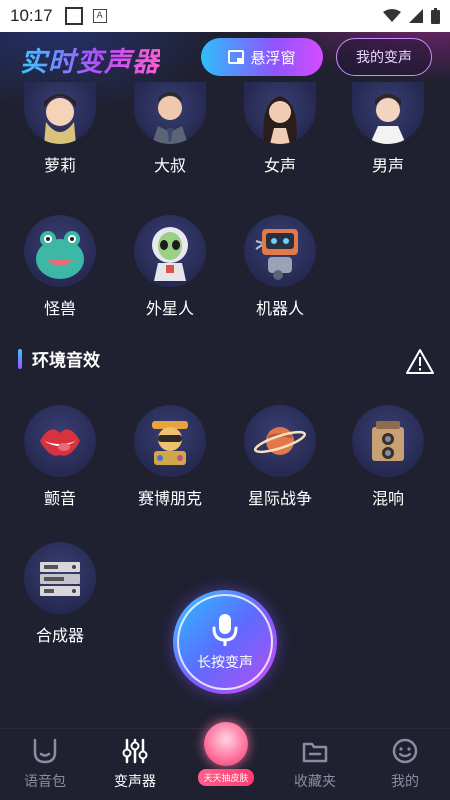  I want to click on status-time: 10:17, so click(31, 15).